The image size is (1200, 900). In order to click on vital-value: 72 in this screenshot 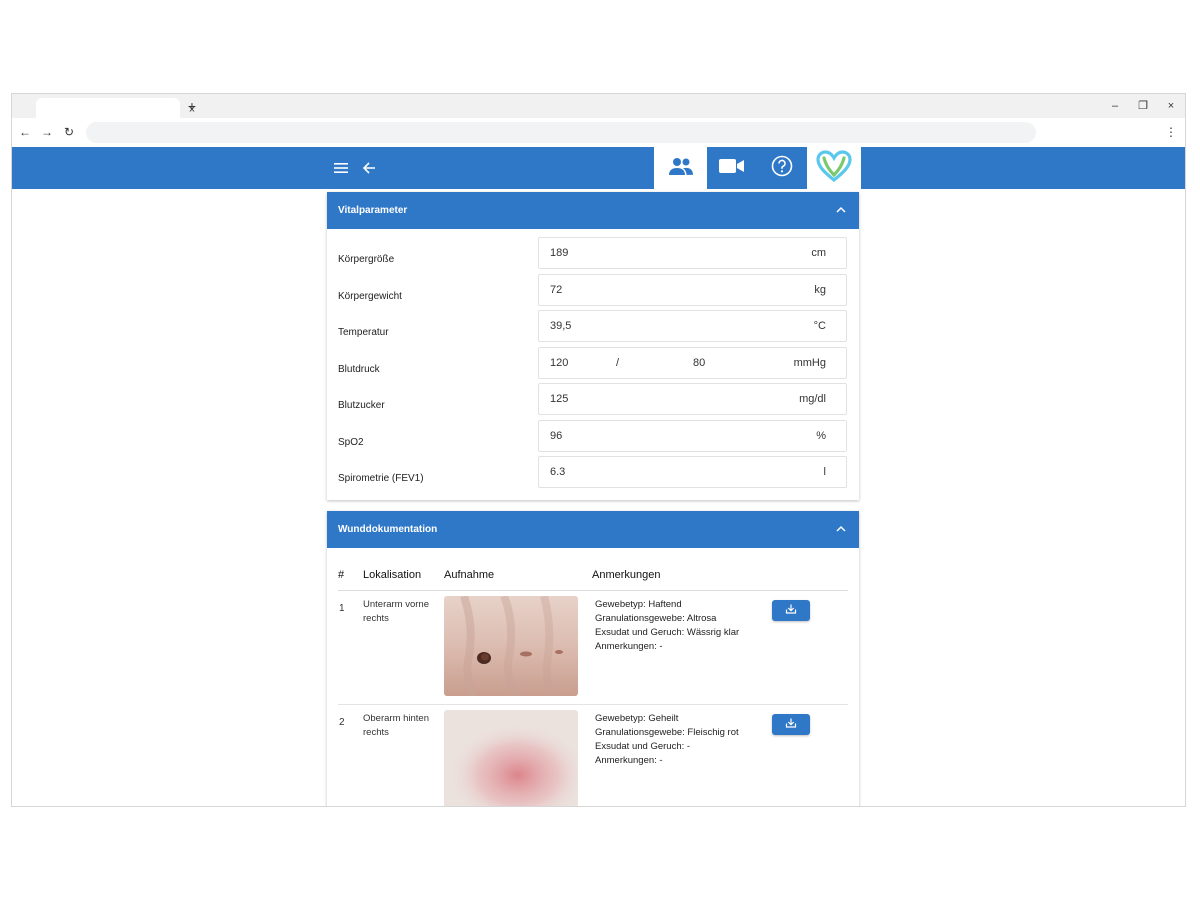, I will do `click(556, 289)`.